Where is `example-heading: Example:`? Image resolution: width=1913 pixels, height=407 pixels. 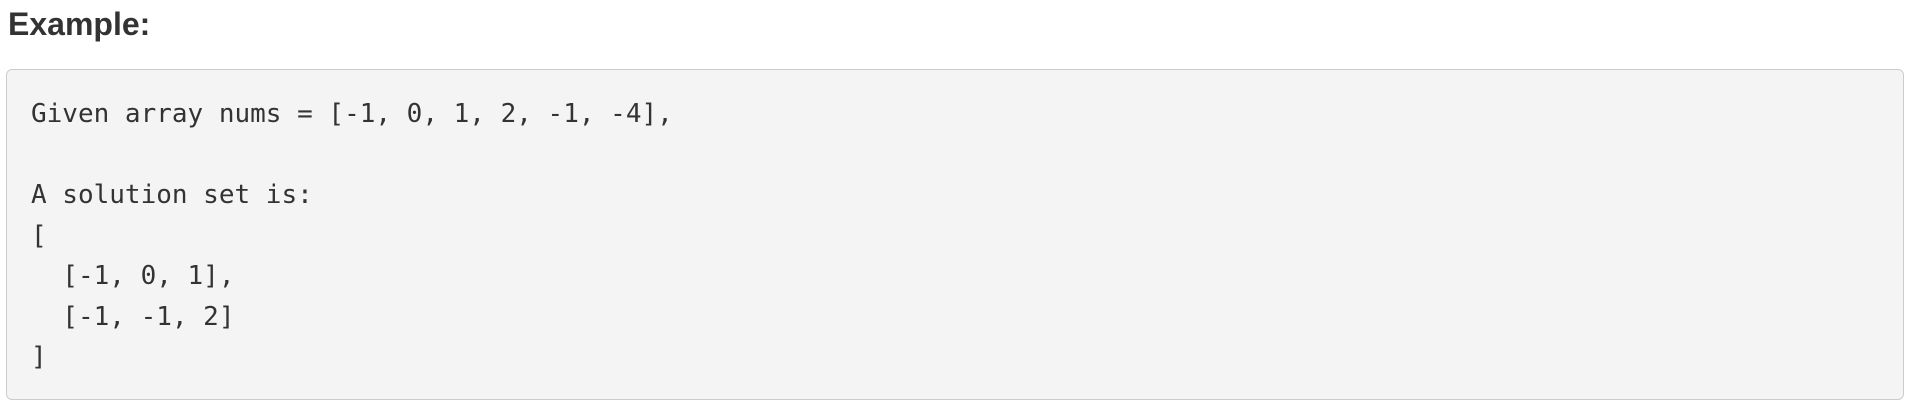 example-heading: Example: is located at coordinates (79, 24).